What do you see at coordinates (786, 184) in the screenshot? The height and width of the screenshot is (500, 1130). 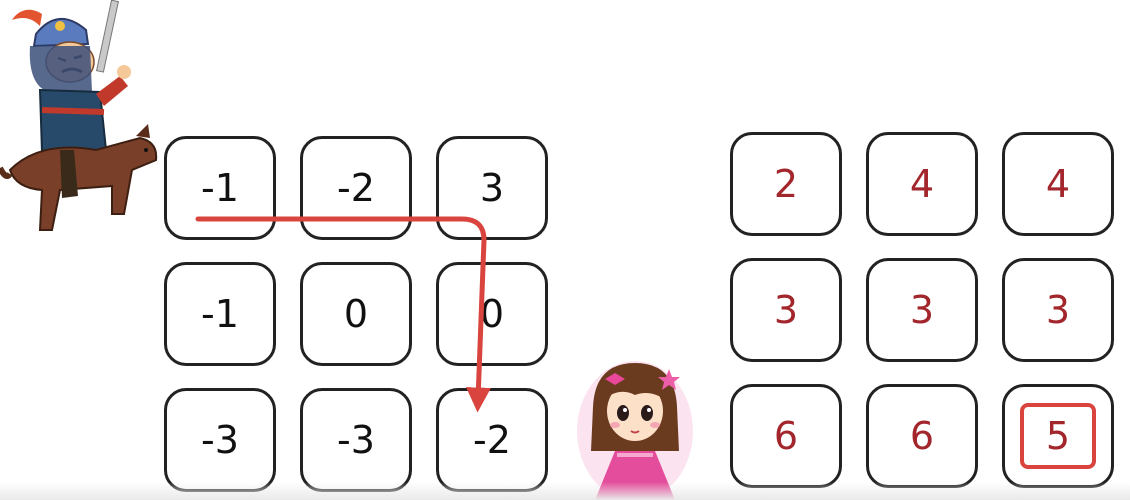 I see `grid-cell: 2` at bounding box center [786, 184].